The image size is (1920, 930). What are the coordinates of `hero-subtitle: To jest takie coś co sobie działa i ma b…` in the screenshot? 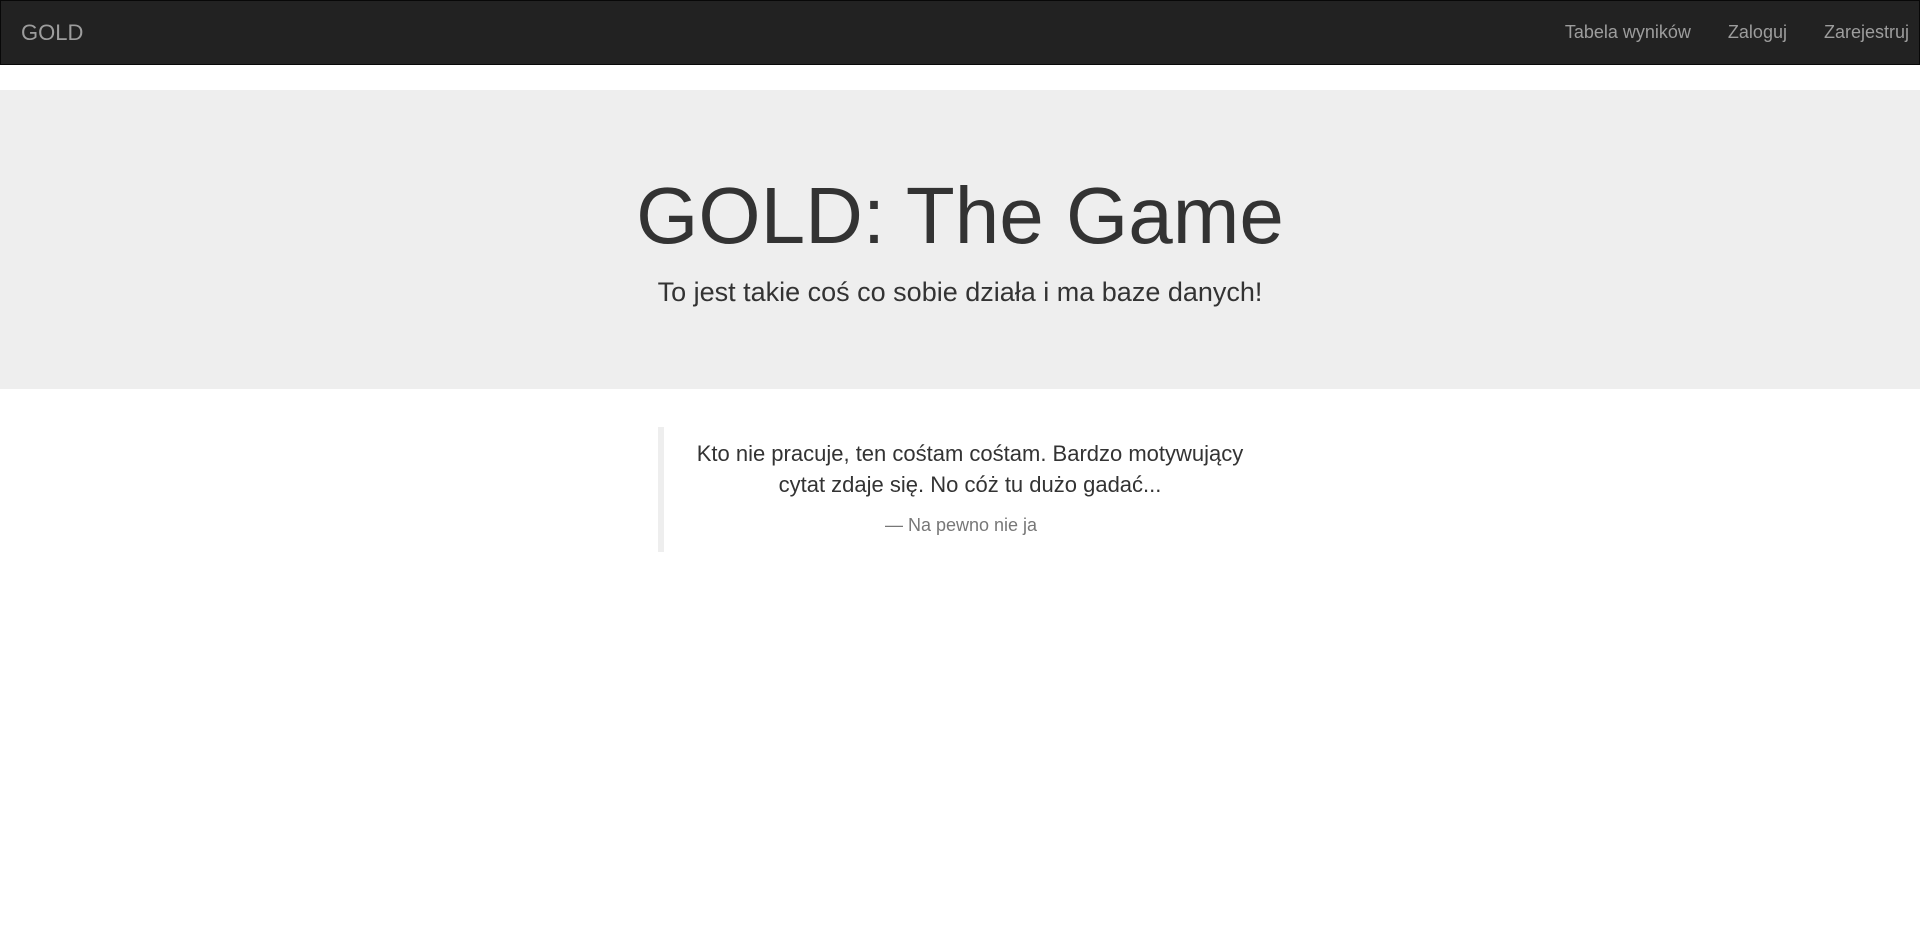 It's located at (960, 292).